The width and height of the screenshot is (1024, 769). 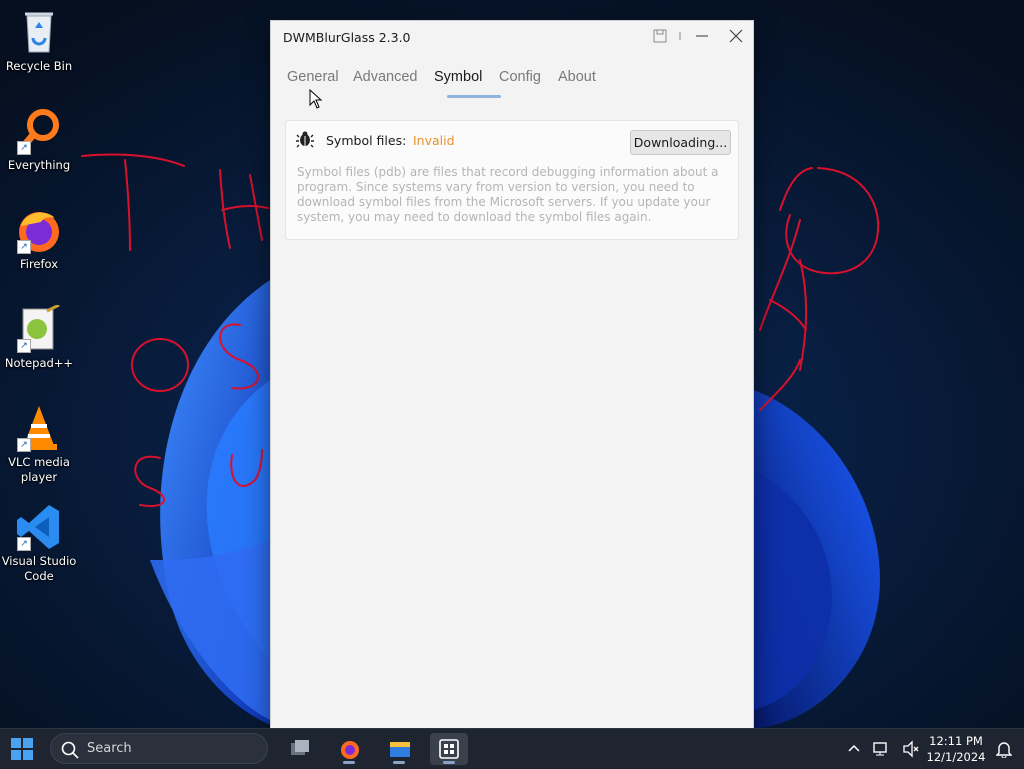 What do you see at coordinates (39, 329) in the screenshot?
I see `notepad-plus-plus-icon: ↗` at bounding box center [39, 329].